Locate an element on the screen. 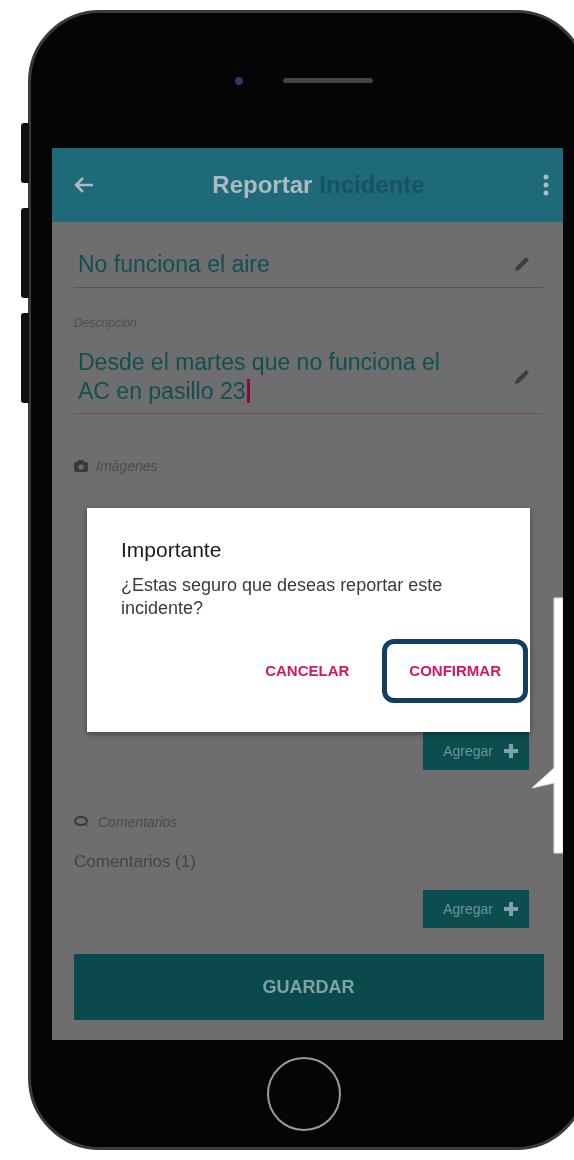 The height and width of the screenshot is (1160, 574). front-camera is located at coordinates (238, 80).